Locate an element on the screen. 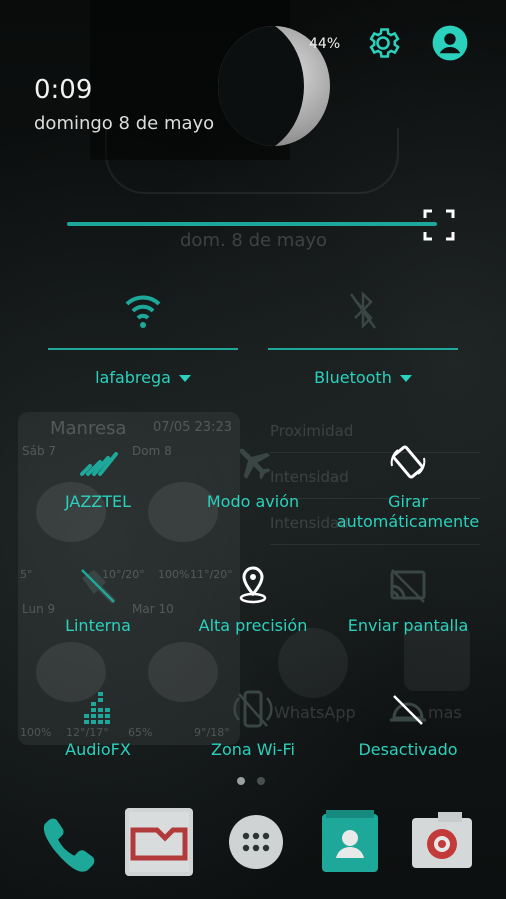 Image resolution: width=506 pixels, height=899 pixels. tile-label: Alta precisión is located at coordinates (253, 625).